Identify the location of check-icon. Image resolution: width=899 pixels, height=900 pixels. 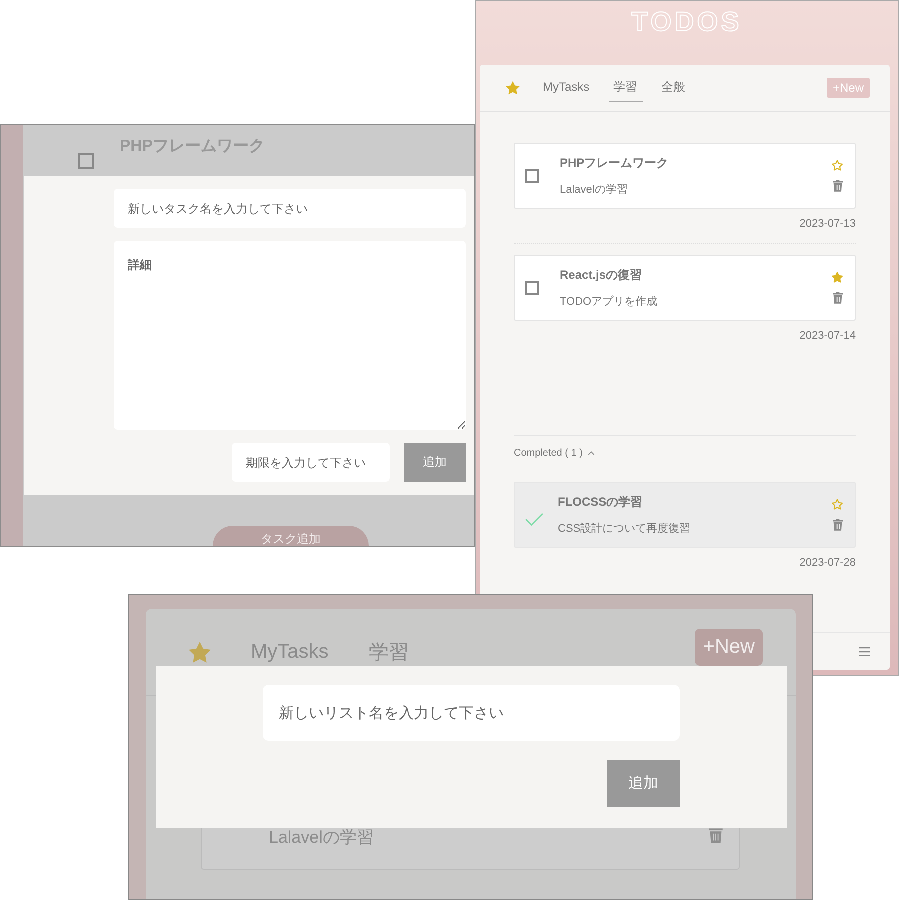
(534, 519).